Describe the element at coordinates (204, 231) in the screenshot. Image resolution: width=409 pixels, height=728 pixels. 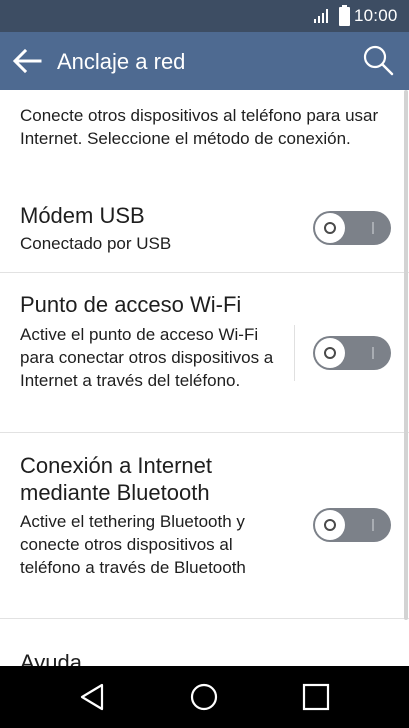
I see `usb-modem-item: Módem USB Conectado por USB` at that location.